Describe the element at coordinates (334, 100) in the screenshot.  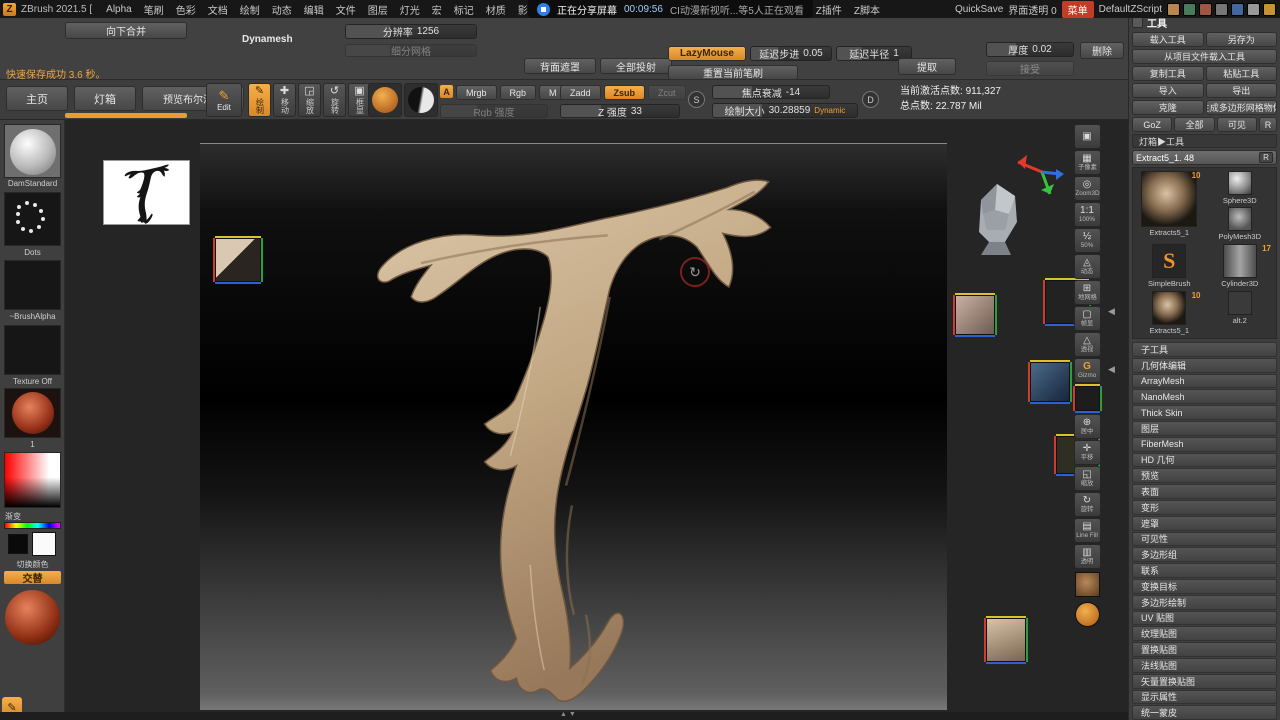
I see `rotate-tool-icon: ↺ 旋转` at that location.